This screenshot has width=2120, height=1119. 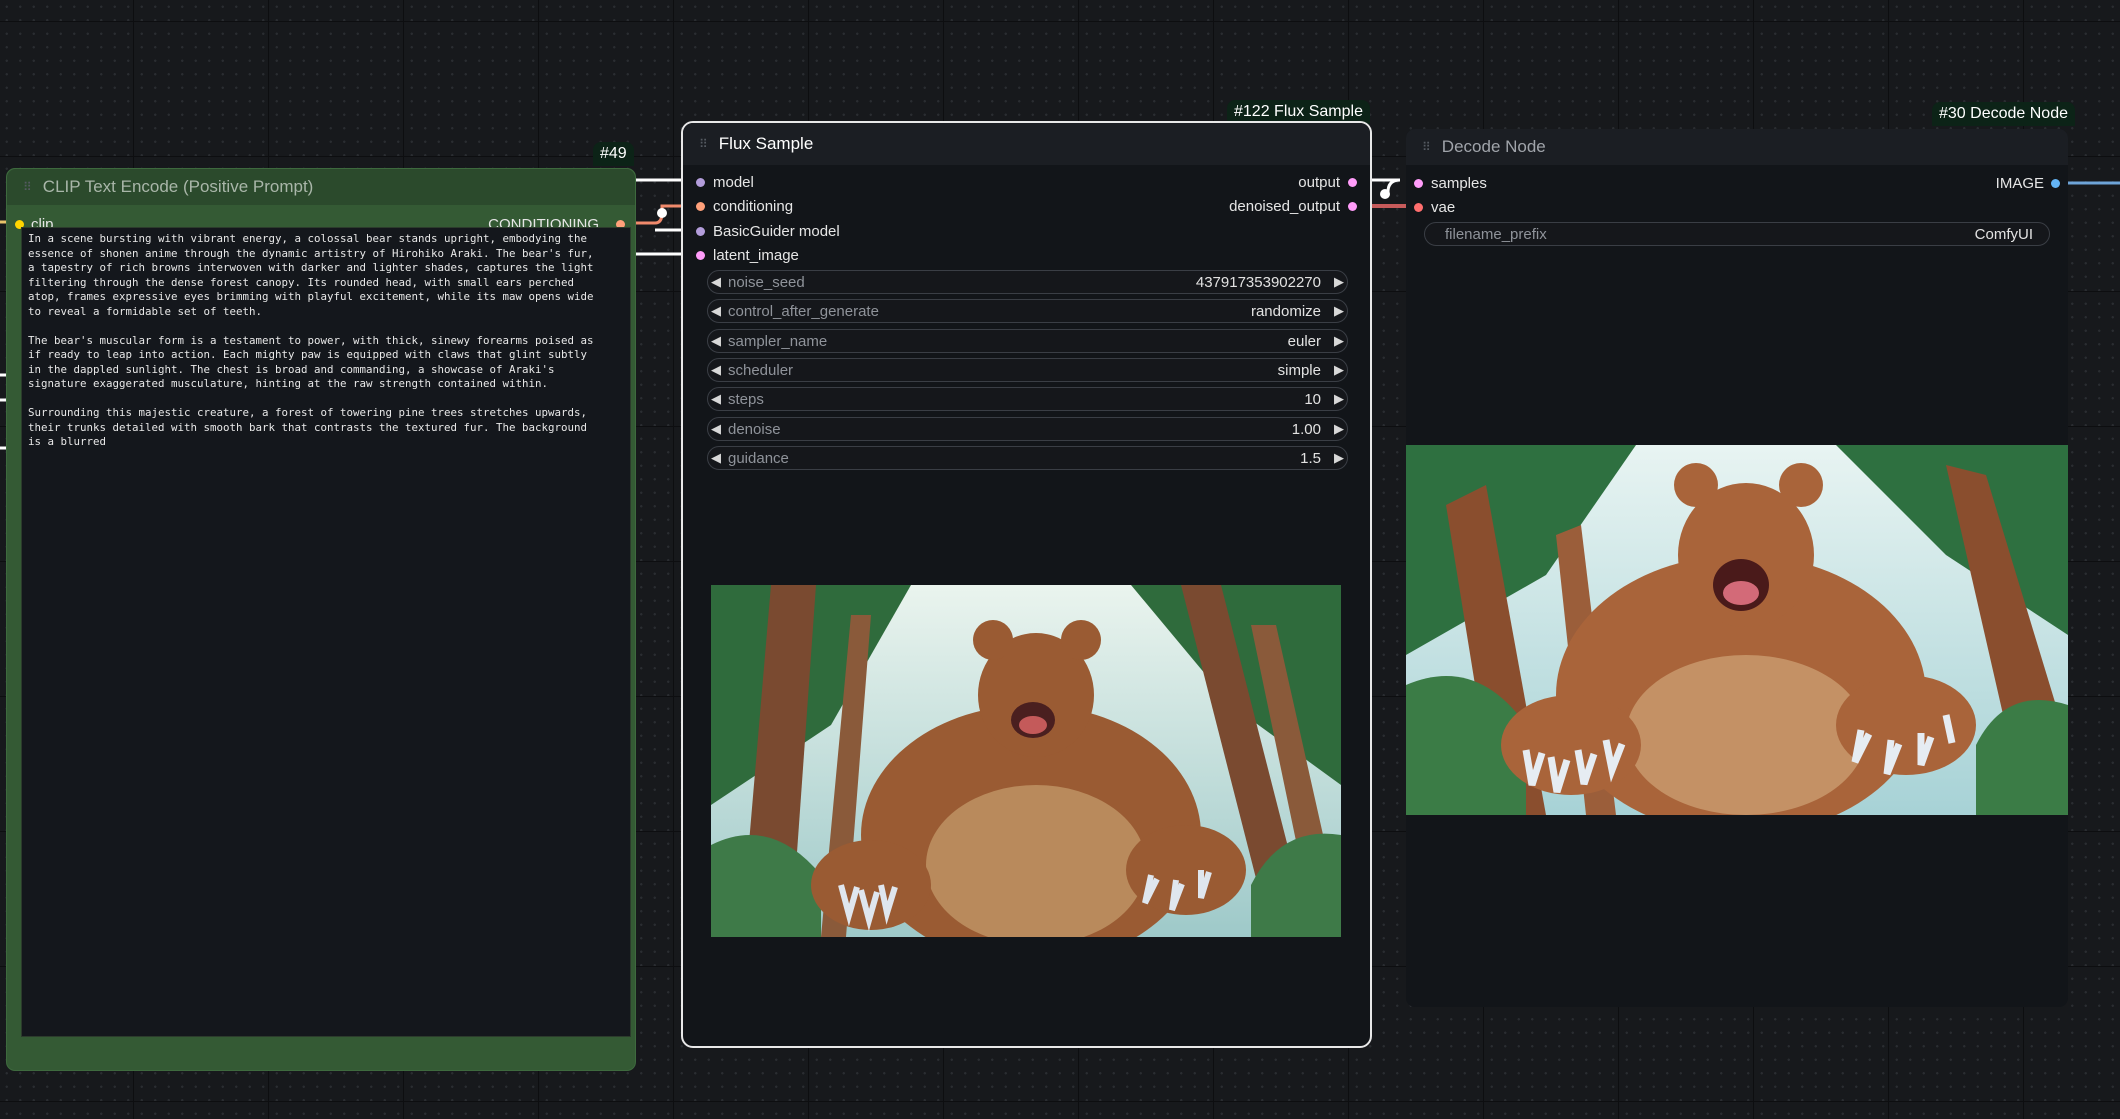 What do you see at coordinates (758, 458) in the screenshot?
I see `guidance-label: guidance` at bounding box center [758, 458].